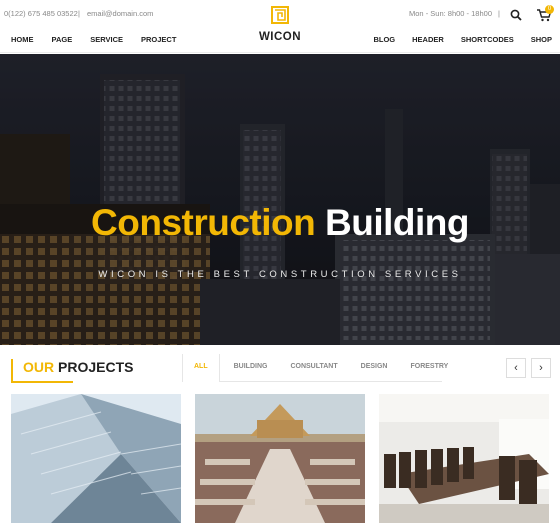 The width and height of the screenshot is (560, 523). What do you see at coordinates (428, 39) in the screenshot?
I see `nav-item-header: HEADER` at bounding box center [428, 39].